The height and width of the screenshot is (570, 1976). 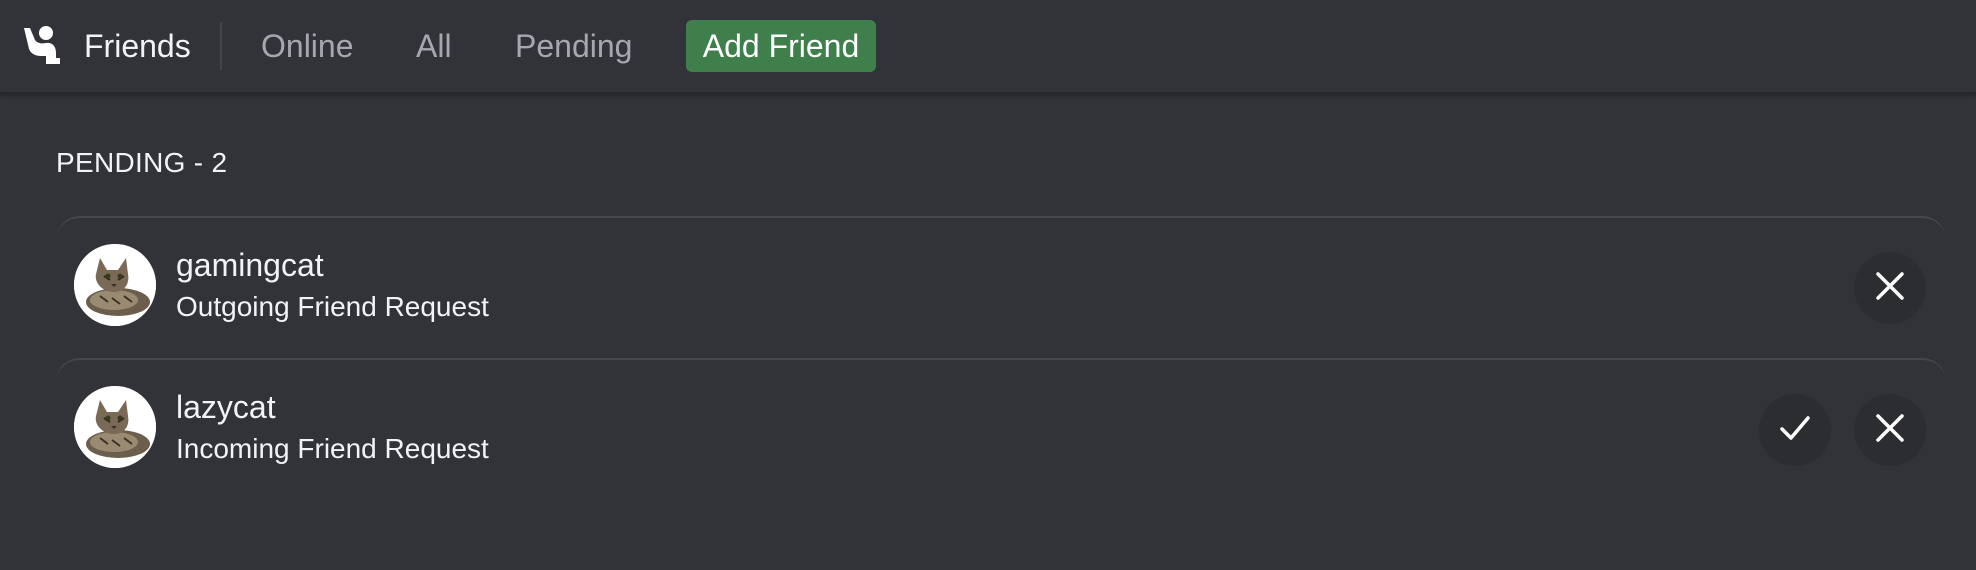 What do you see at coordinates (332, 448) in the screenshot?
I see `request-status: Incoming Friend Request` at bounding box center [332, 448].